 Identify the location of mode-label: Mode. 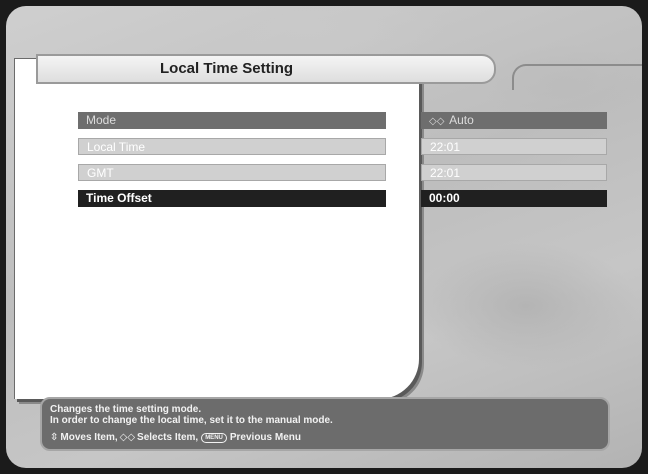
(232, 120).